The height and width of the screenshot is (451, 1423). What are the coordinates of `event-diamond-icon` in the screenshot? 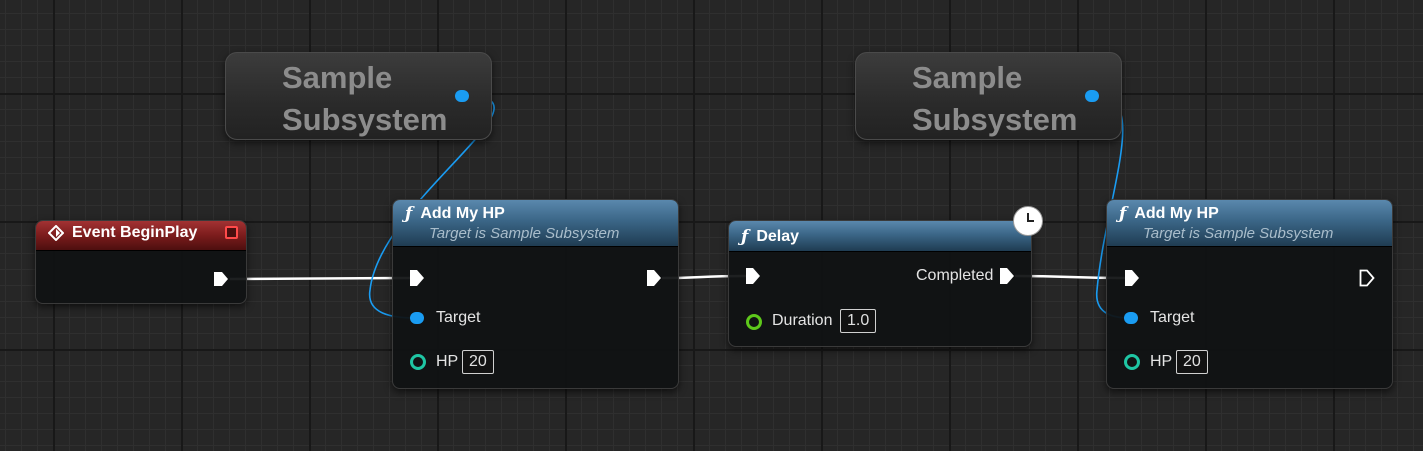 It's located at (56, 233).